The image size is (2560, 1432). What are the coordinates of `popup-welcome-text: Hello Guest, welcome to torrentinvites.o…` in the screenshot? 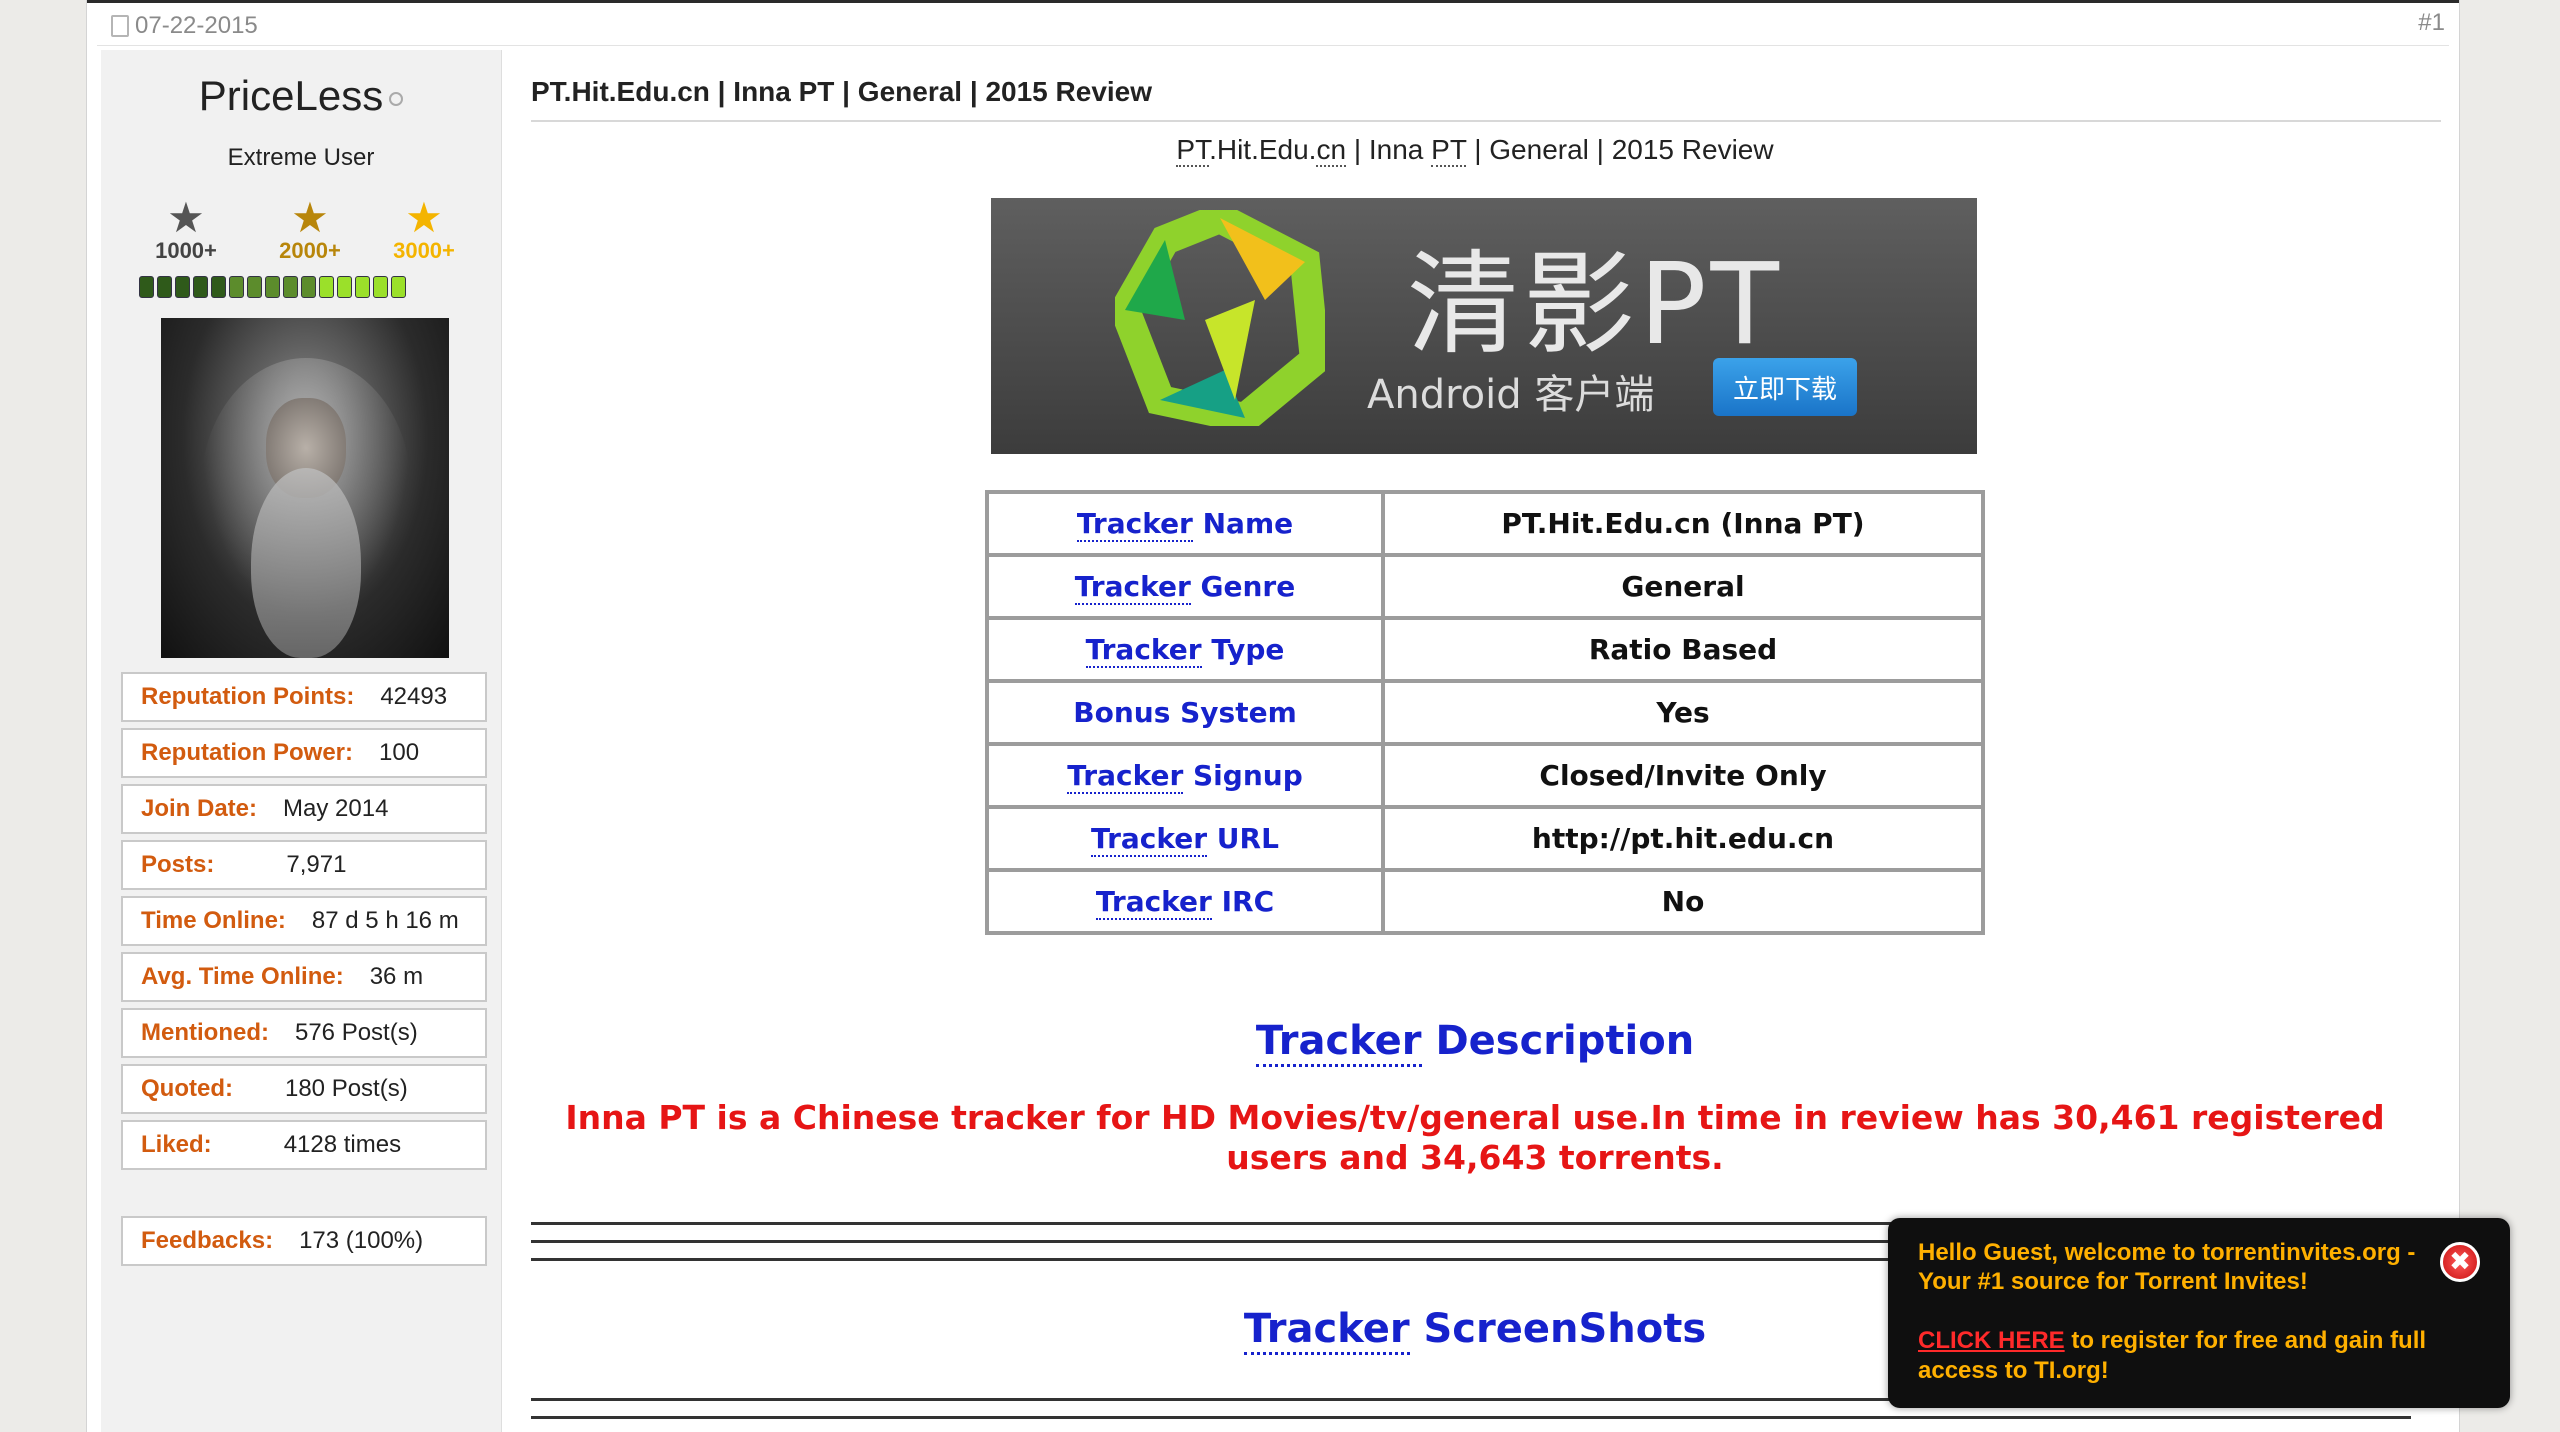 It's located at (2167, 1267).